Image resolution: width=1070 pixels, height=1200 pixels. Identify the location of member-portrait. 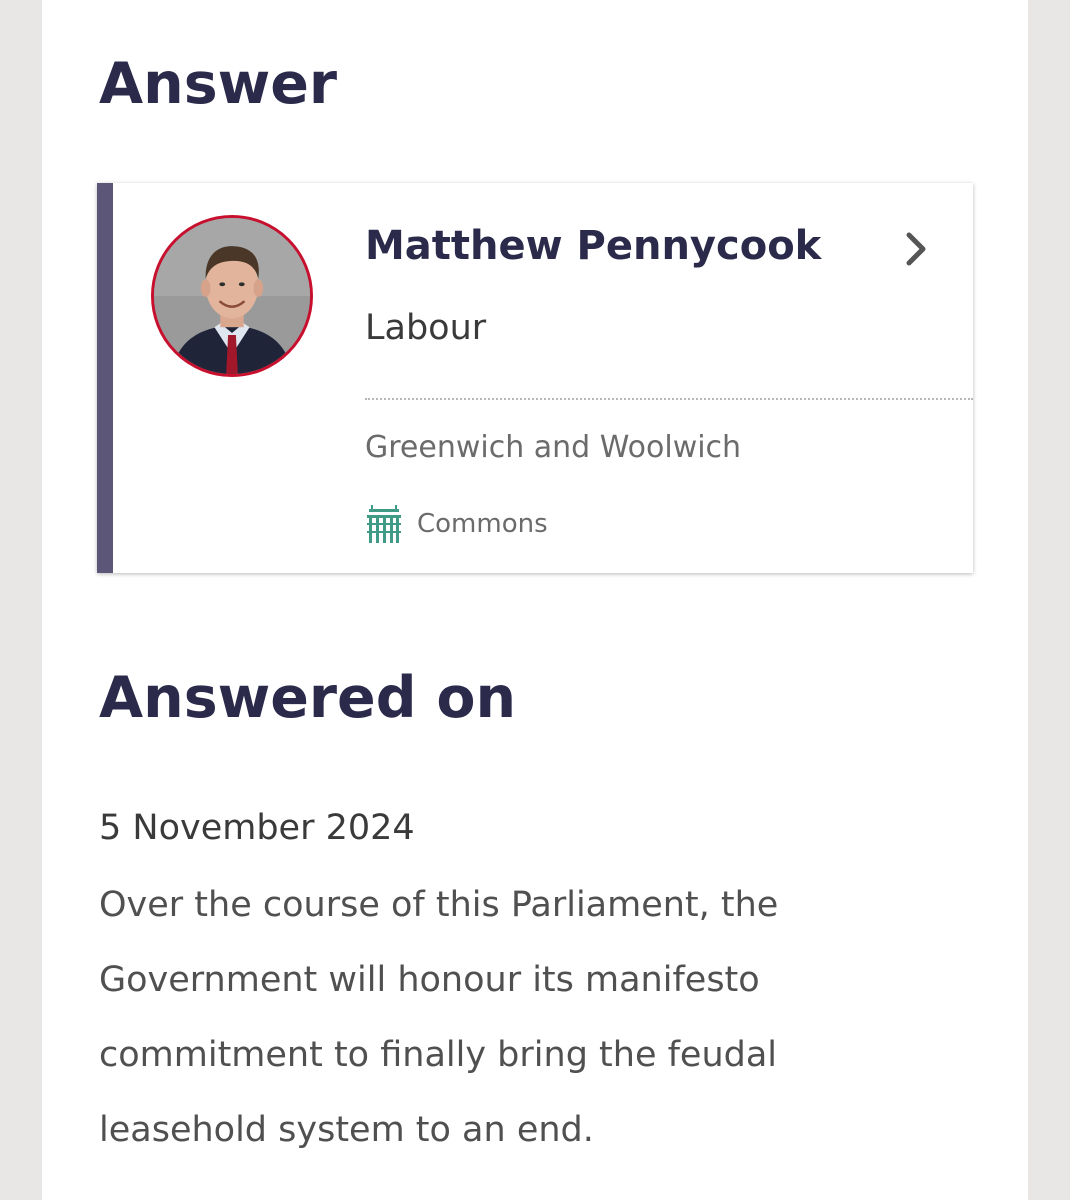
(232, 296).